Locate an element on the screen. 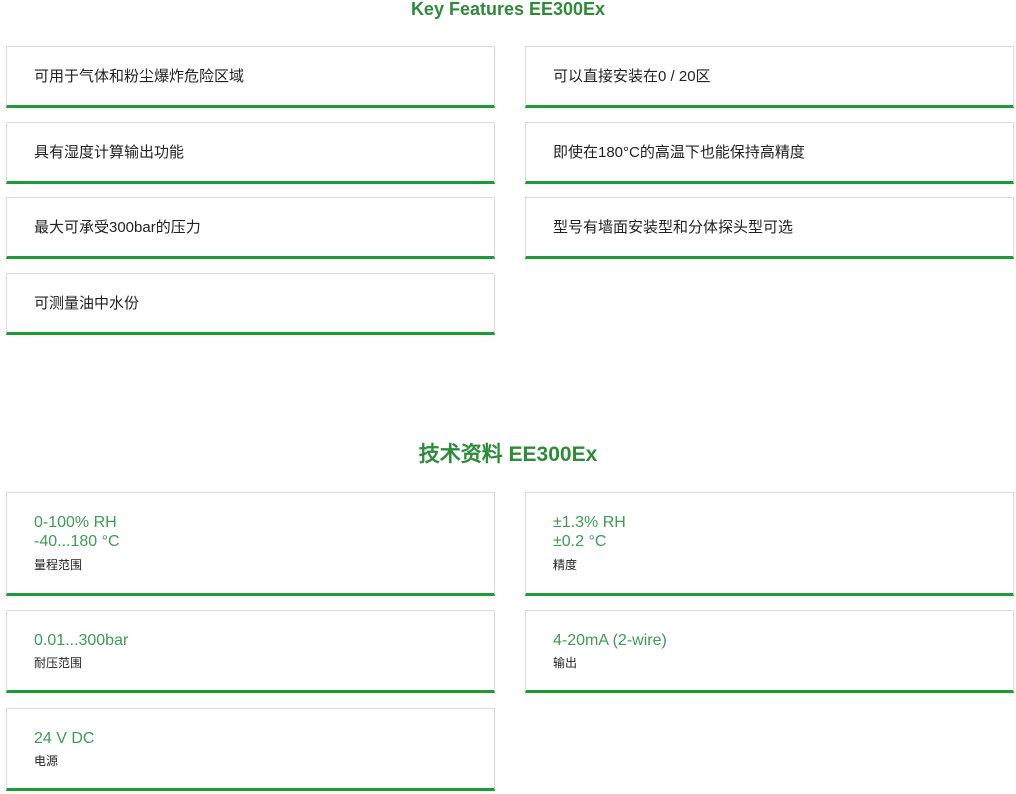 The width and height of the screenshot is (1016, 794). spec-label: 量程范围 is located at coordinates (58, 565).